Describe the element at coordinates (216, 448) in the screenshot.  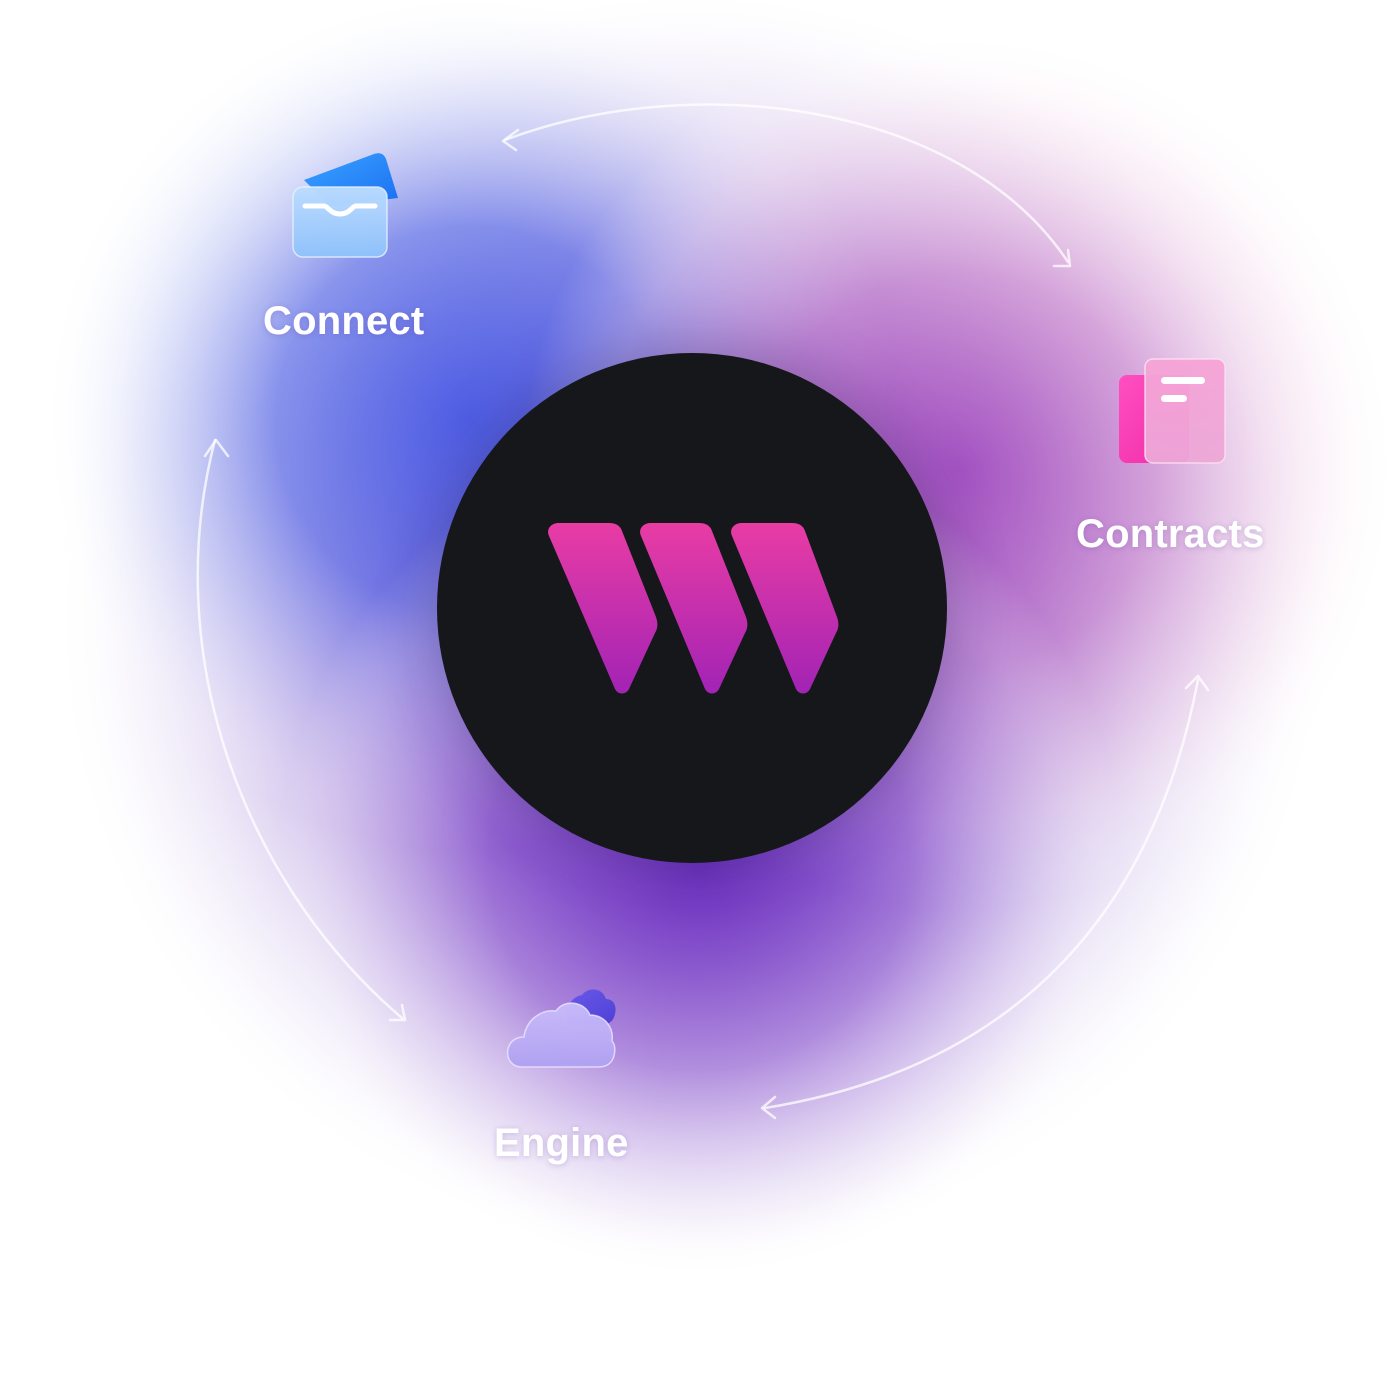
I see `arrow-engine-to-connect-head` at that location.